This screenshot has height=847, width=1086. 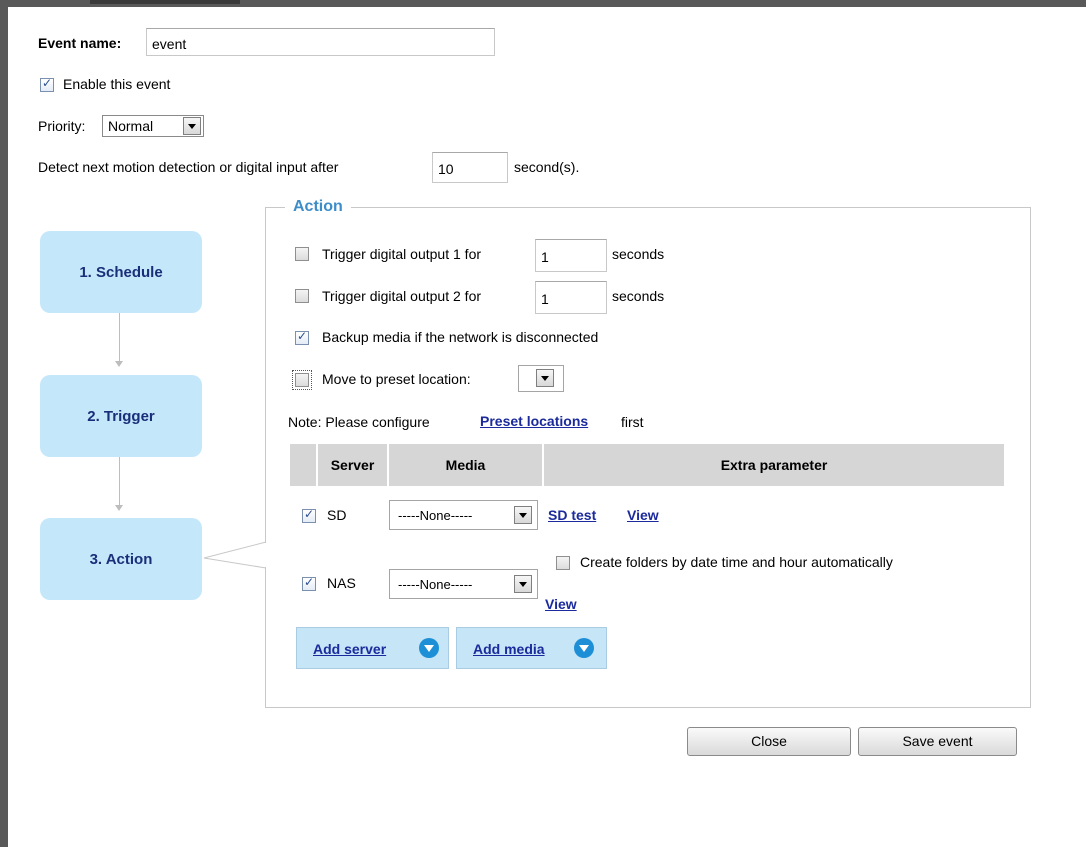 What do you see at coordinates (235, 555) in the screenshot?
I see `step-pointer` at bounding box center [235, 555].